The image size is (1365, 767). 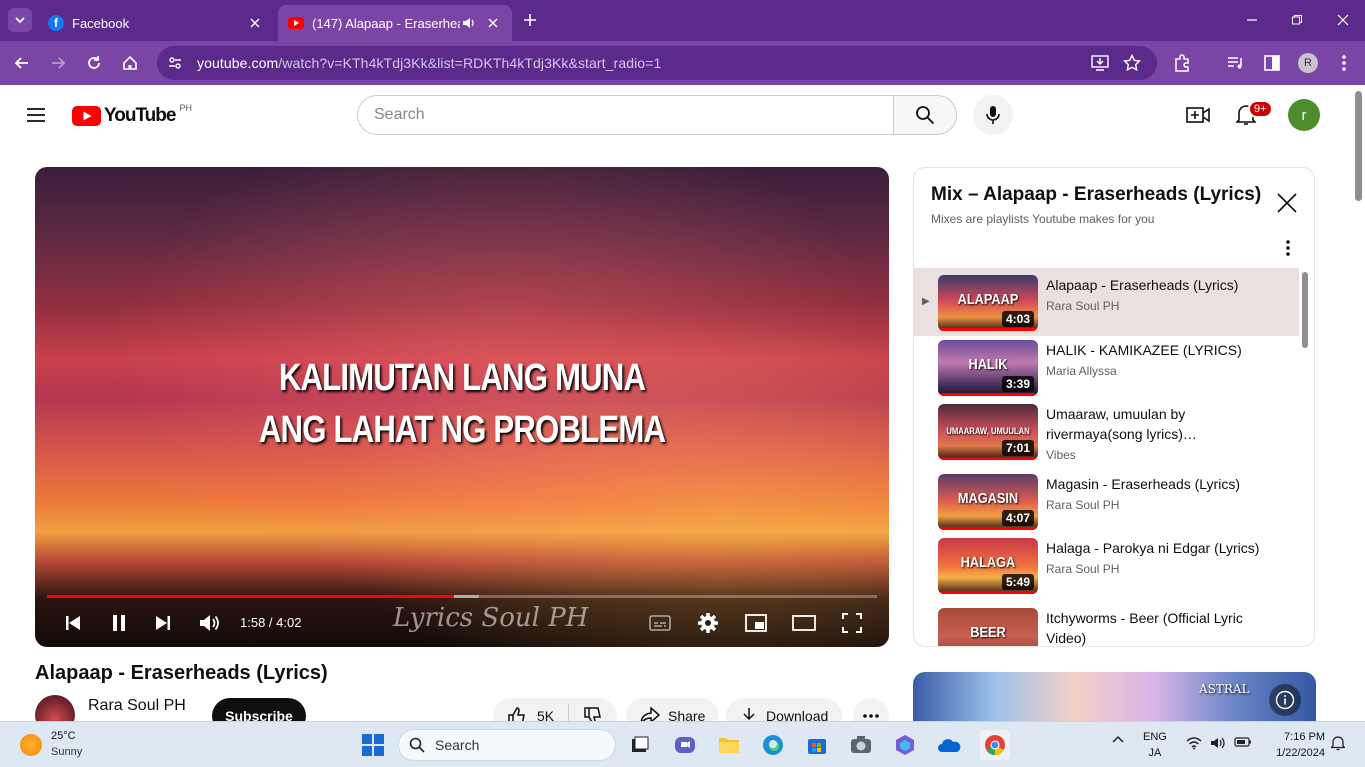 I want to click on settings-button, so click(x=708, y=623).